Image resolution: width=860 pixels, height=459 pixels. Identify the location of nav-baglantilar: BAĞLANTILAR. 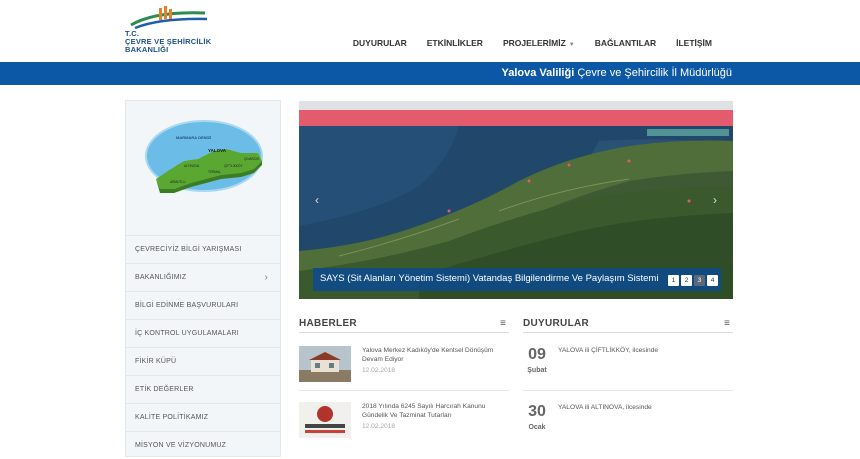
(625, 43).